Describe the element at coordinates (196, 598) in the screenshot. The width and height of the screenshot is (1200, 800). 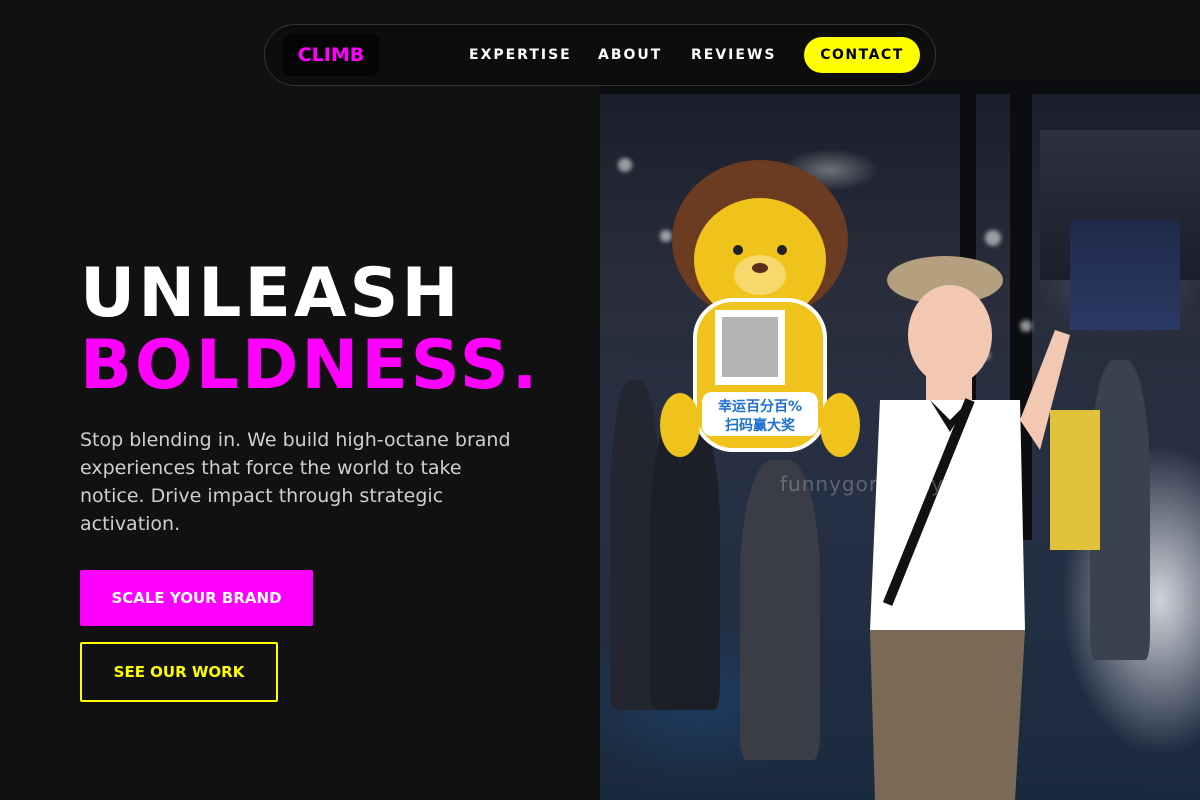
I see `scale-your-brand-button: SCALE YOUR BRAND` at that location.